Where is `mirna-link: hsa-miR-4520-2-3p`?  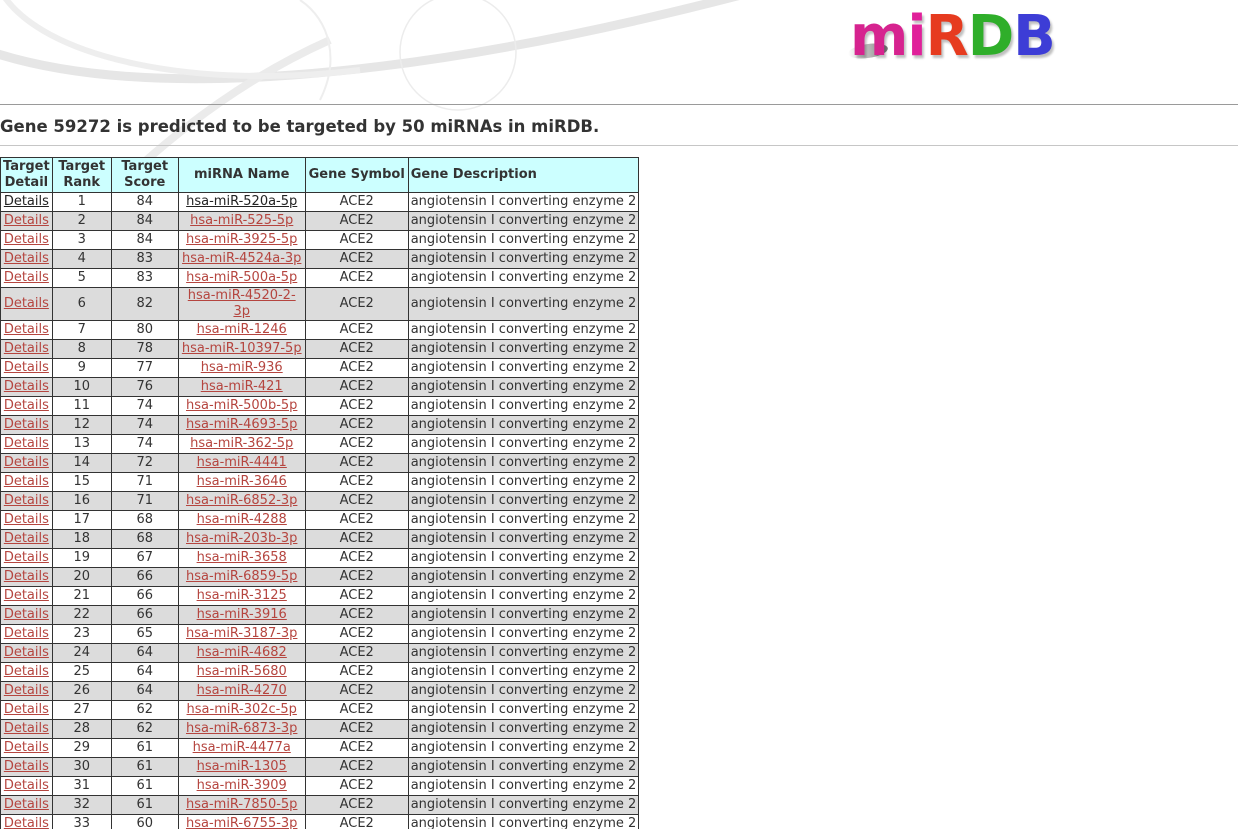 mirna-link: hsa-miR-4520-2-3p is located at coordinates (242, 303).